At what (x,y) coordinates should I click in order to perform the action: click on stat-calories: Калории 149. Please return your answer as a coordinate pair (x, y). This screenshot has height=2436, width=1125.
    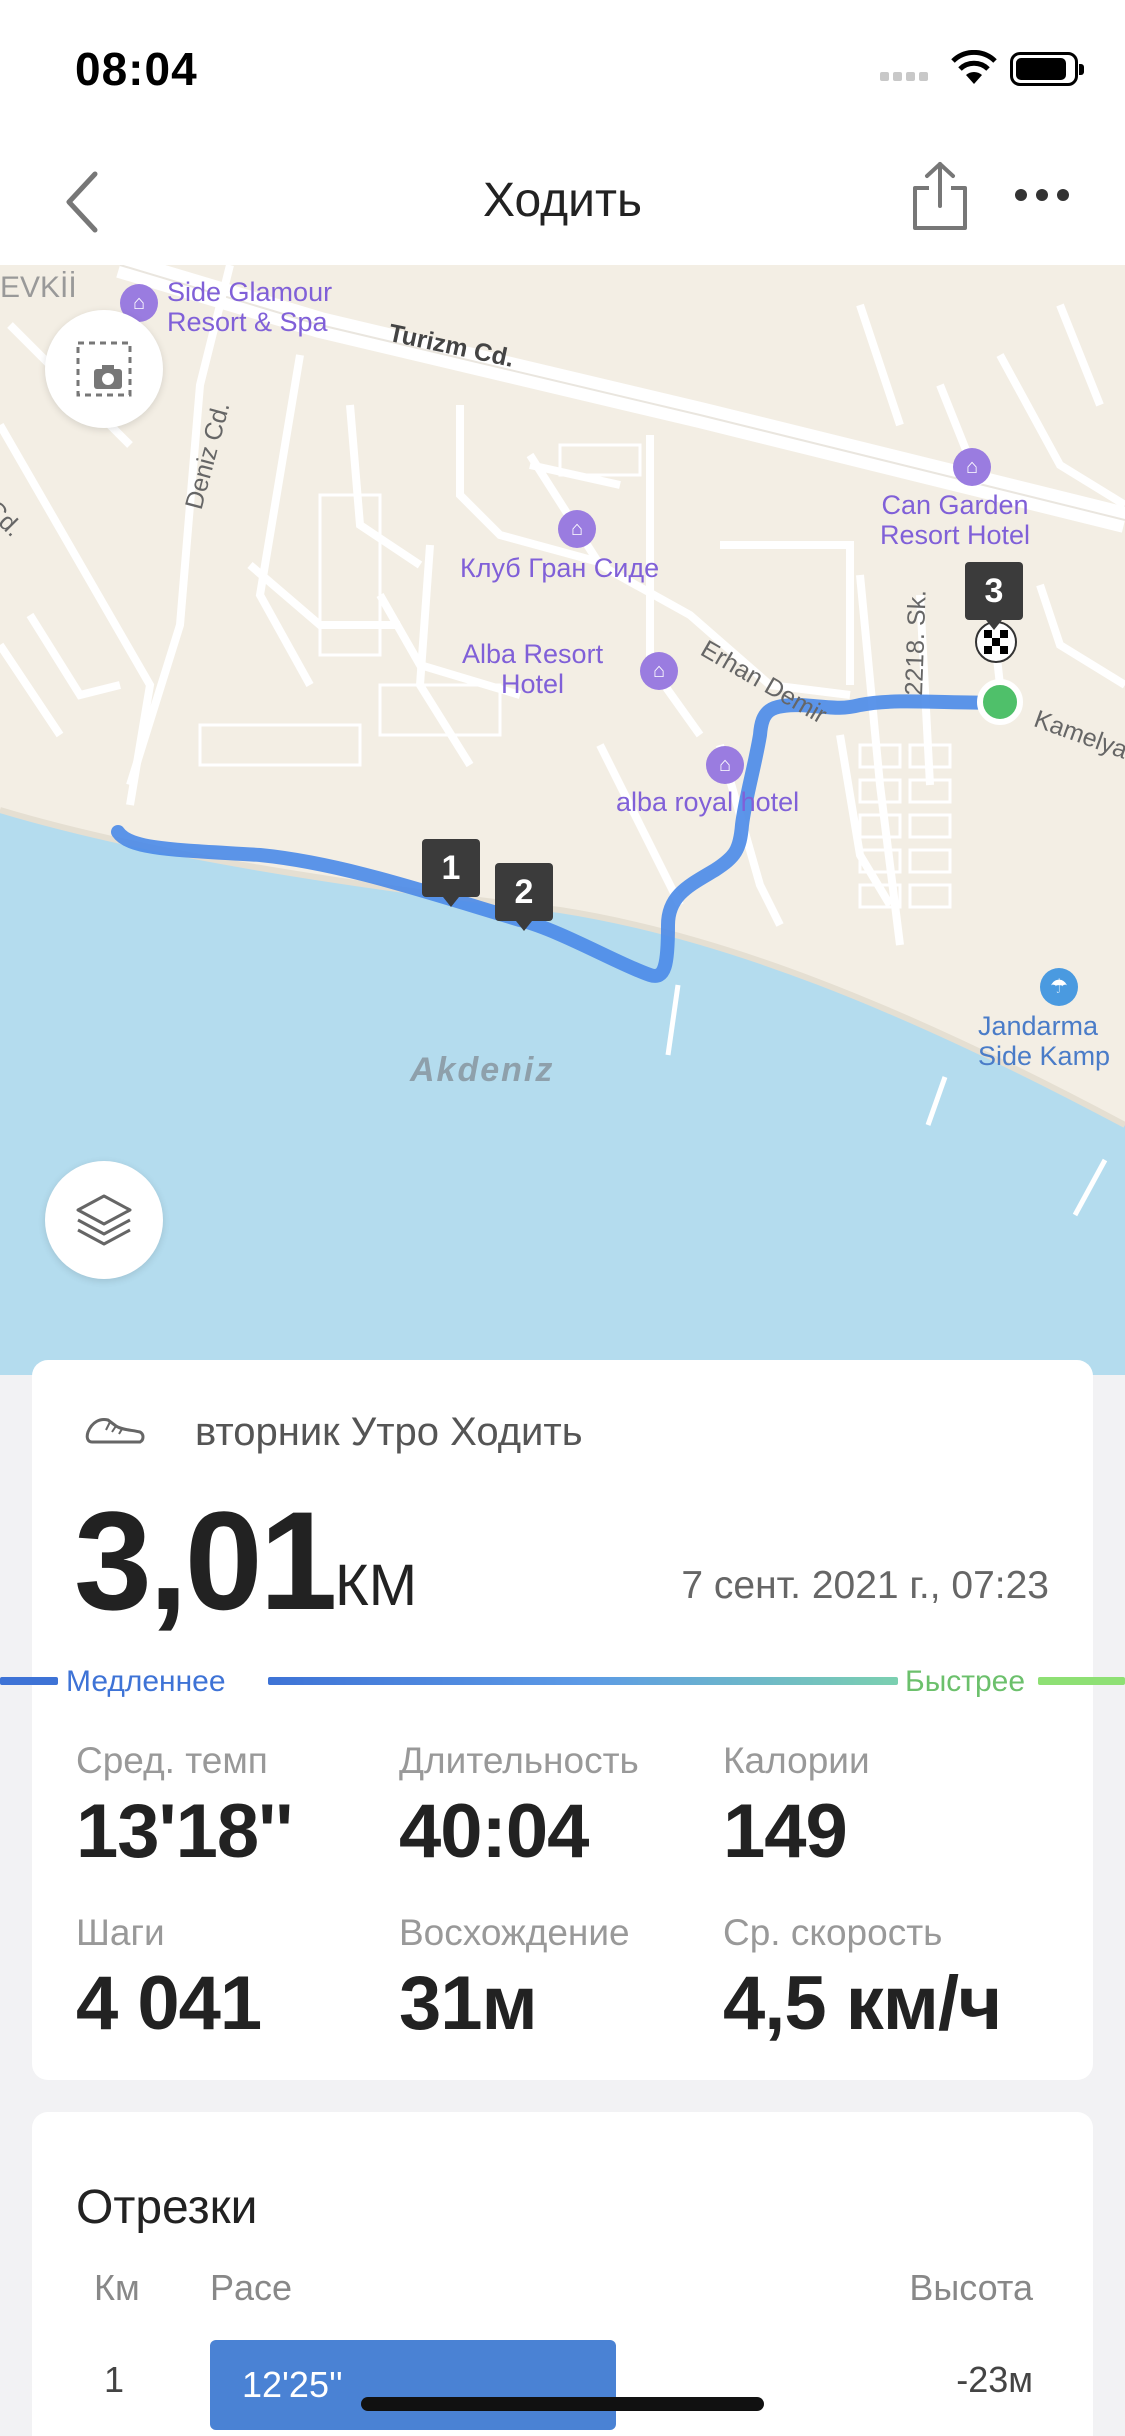
    Looking at the image, I should click on (888, 1807).